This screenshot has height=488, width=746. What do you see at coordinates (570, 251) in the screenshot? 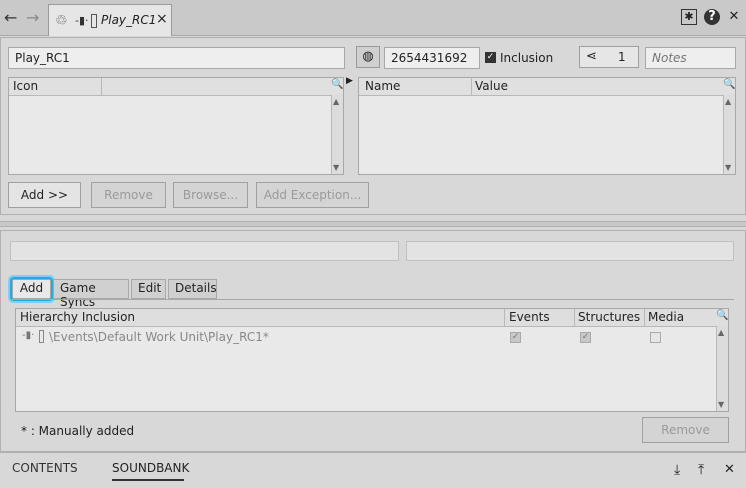
I see `filter-field-right` at bounding box center [570, 251].